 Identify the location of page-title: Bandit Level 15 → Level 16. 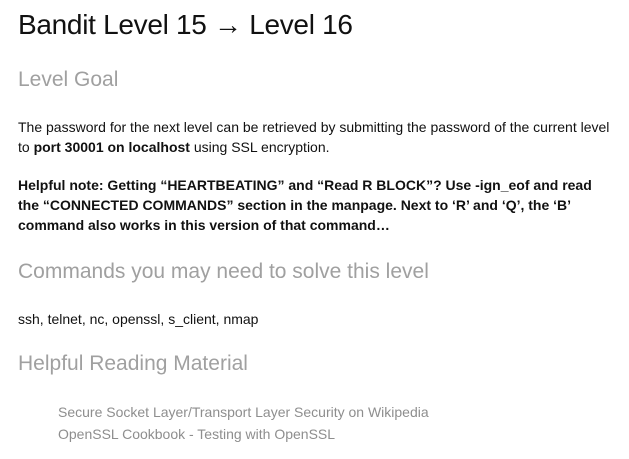
(185, 24).